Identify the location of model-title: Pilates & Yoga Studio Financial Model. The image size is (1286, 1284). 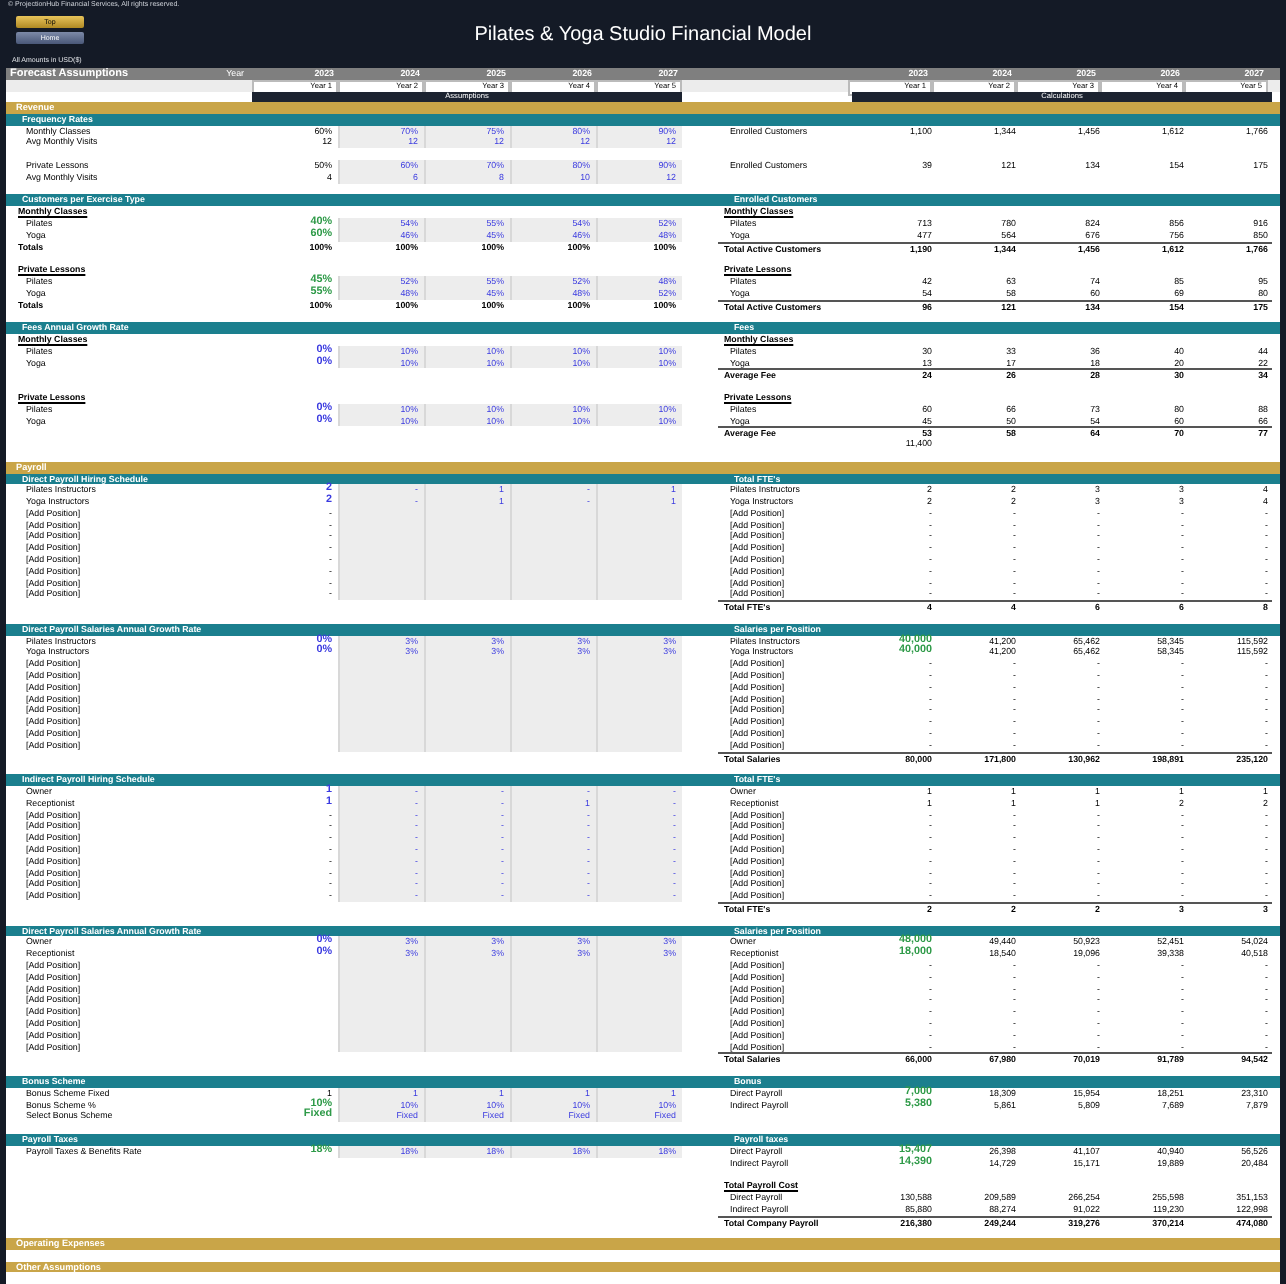
(643, 35).